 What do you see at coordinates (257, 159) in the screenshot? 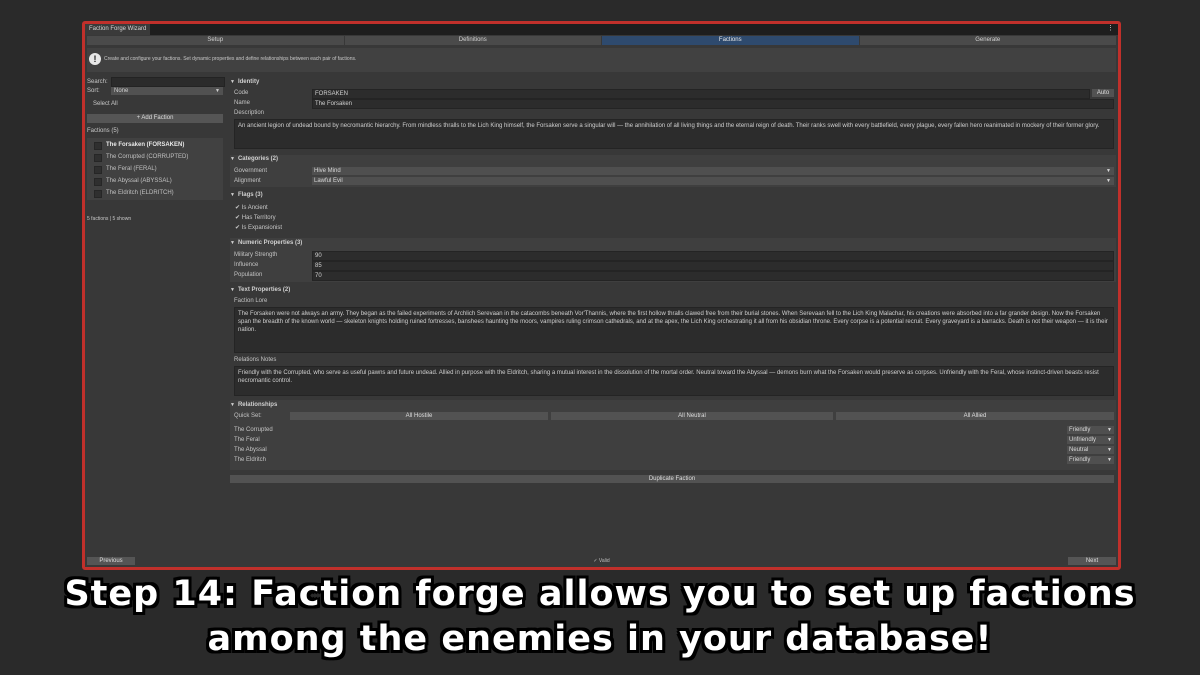
I see `categories-header-label: Categories (2)` at bounding box center [257, 159].